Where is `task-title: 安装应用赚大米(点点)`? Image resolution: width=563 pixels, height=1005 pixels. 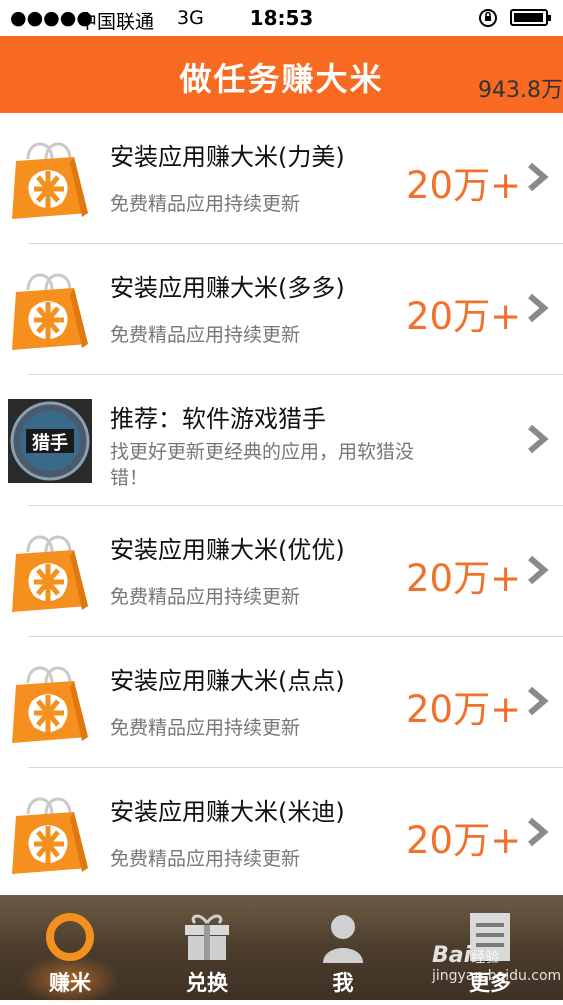 task-title: 安装应用赚大米(点点) is located at coordinates (227, 681).